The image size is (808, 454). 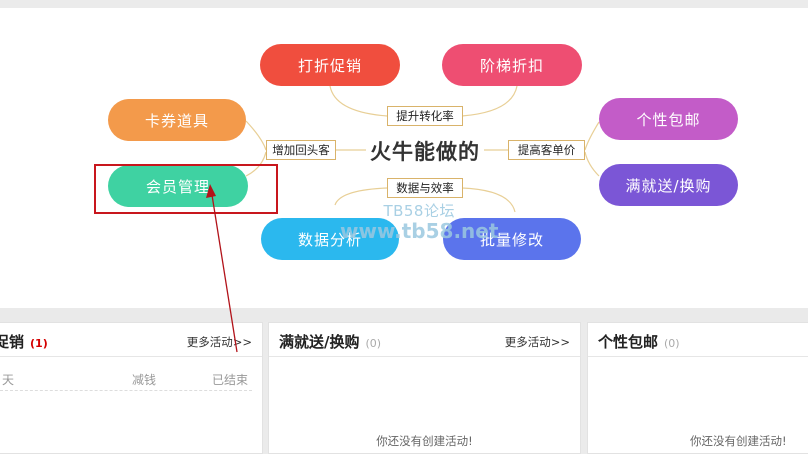 What do you see at coordinates (404, 4) in the screenshot?
I see `top-strip` at bounding box center [404, 4].